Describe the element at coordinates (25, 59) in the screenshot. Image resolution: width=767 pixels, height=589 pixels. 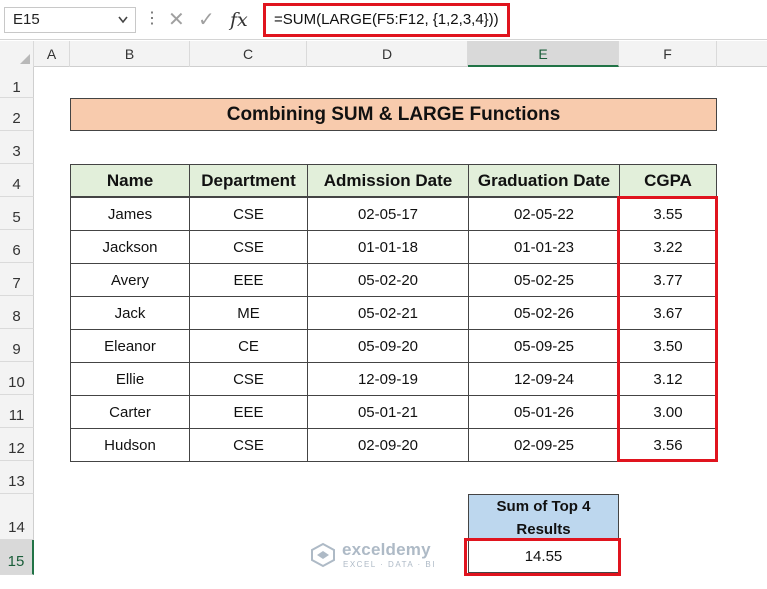
I see `select-all-triangle-icon` at that location.